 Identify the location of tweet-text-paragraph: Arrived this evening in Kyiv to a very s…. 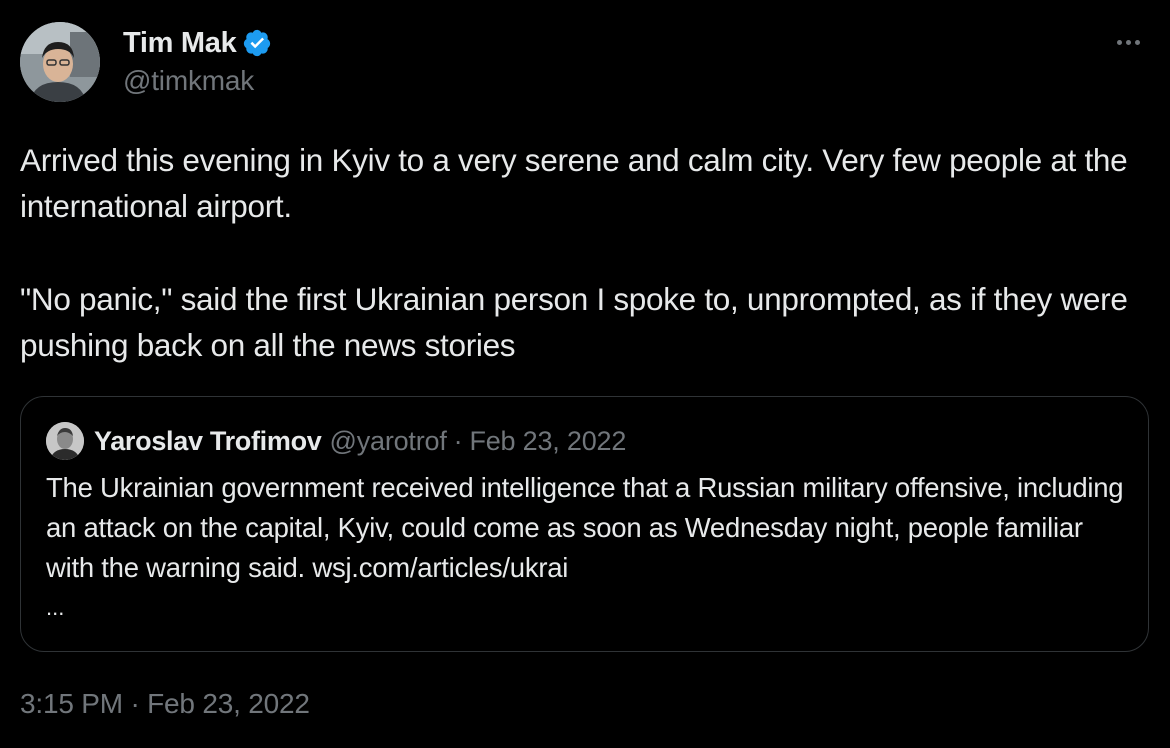
(574, 183).